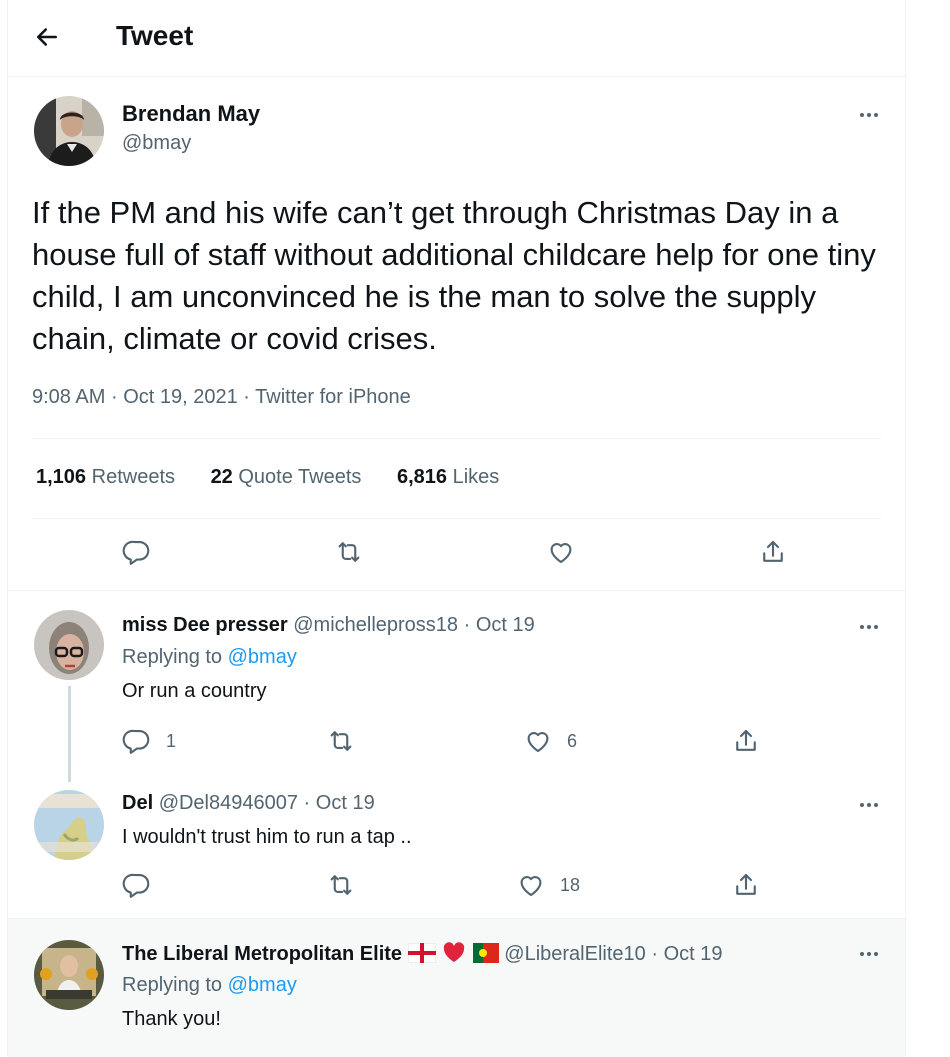  I want to click on like-button: 6, so click(550, 741).